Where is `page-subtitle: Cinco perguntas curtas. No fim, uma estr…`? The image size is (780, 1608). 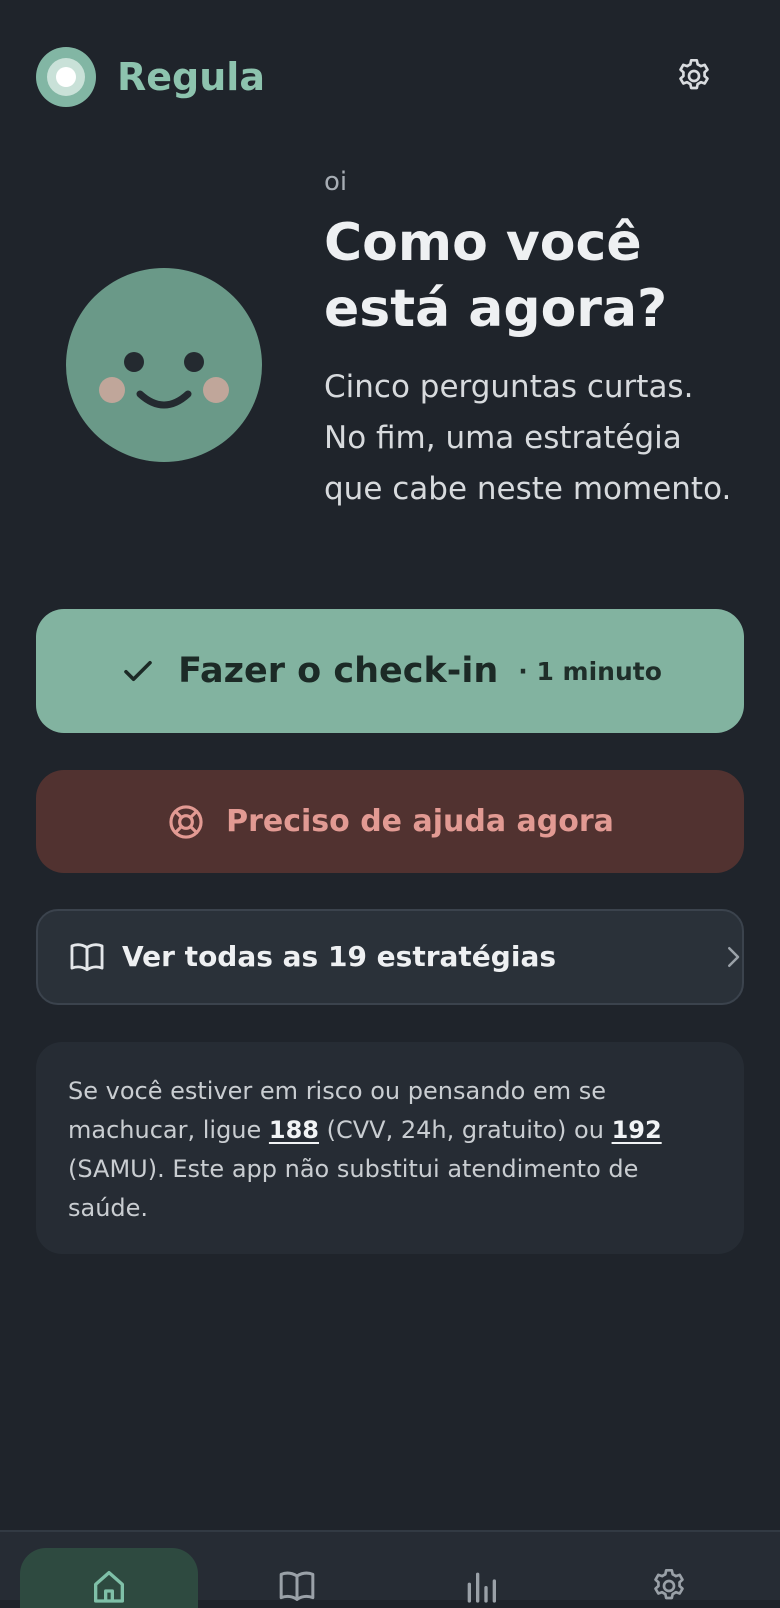
page-subtitle: Cinco perguntas curtas. No fim, uma estr… is located at coordinates (528, 438).